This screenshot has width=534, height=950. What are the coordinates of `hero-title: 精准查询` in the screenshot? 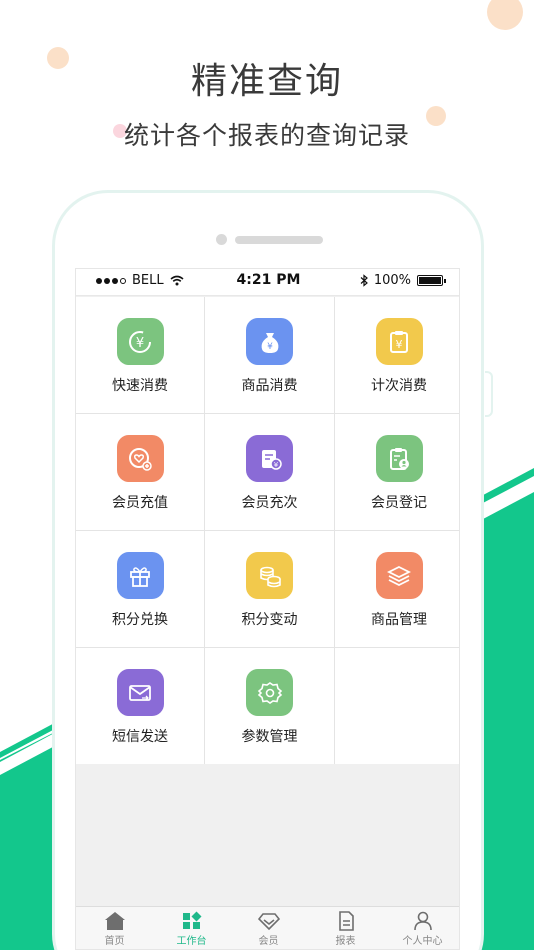 It's located at (266, 81).